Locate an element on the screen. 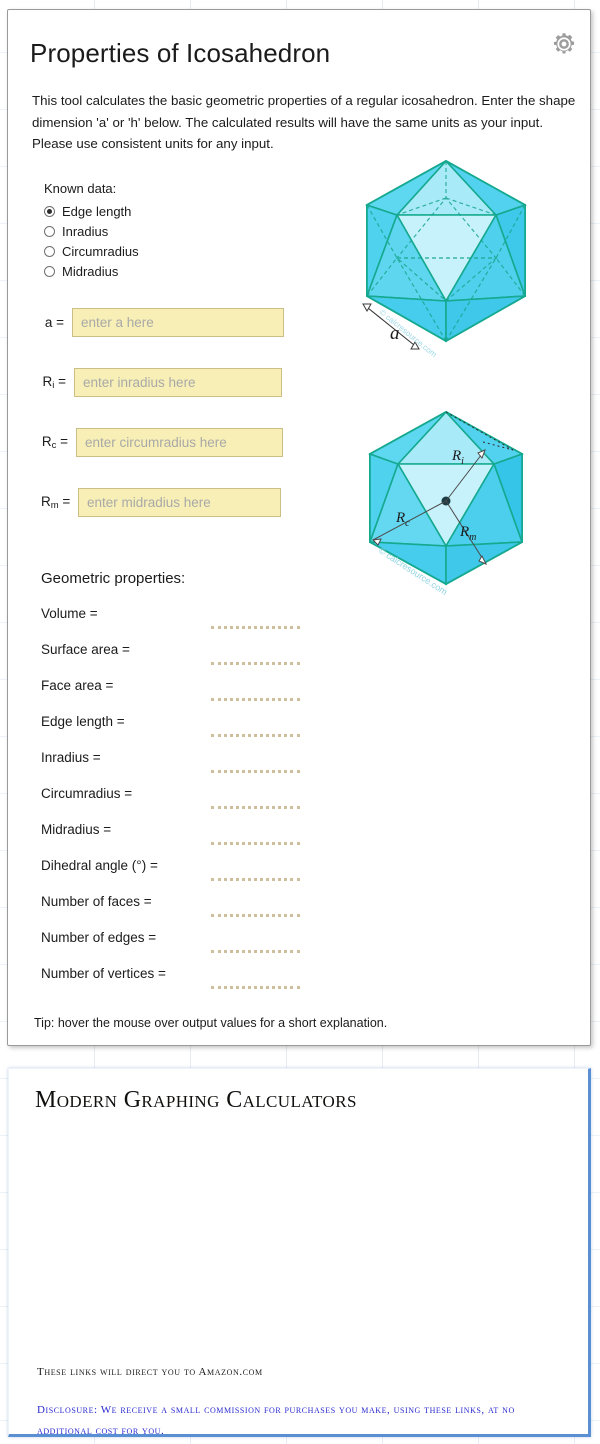 This screenshot has width=600, height=1444. result-label: Inradius = is located at coordinates (71, 757).